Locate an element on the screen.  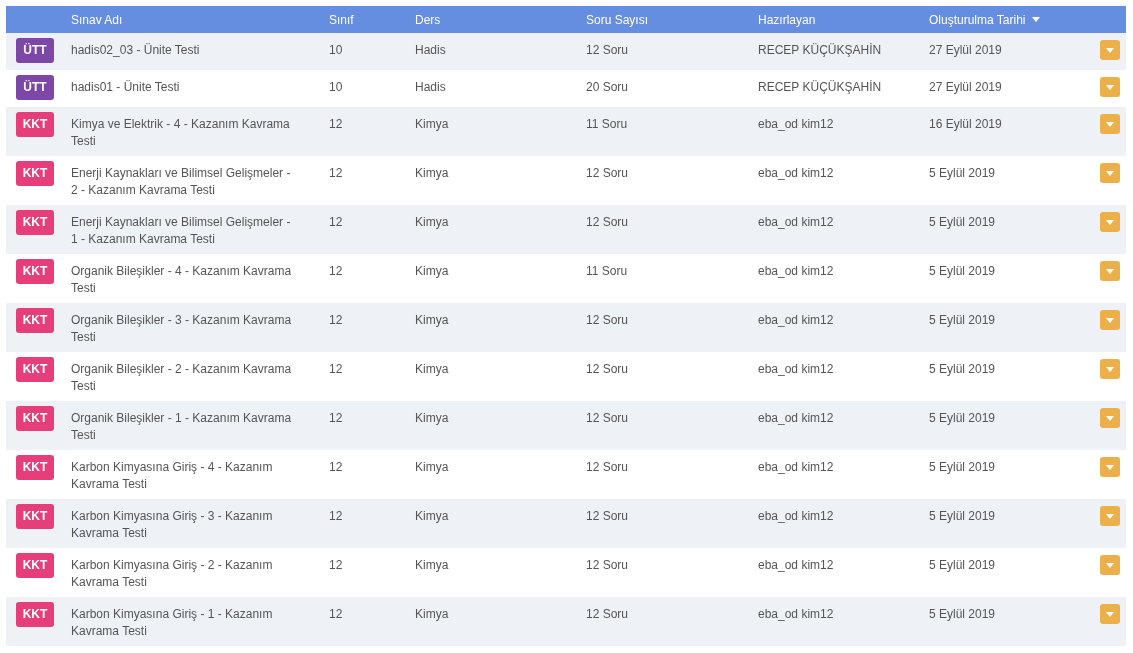
date-cell-text: 16 Eylül 2019 is located at coordinates (966, 124).